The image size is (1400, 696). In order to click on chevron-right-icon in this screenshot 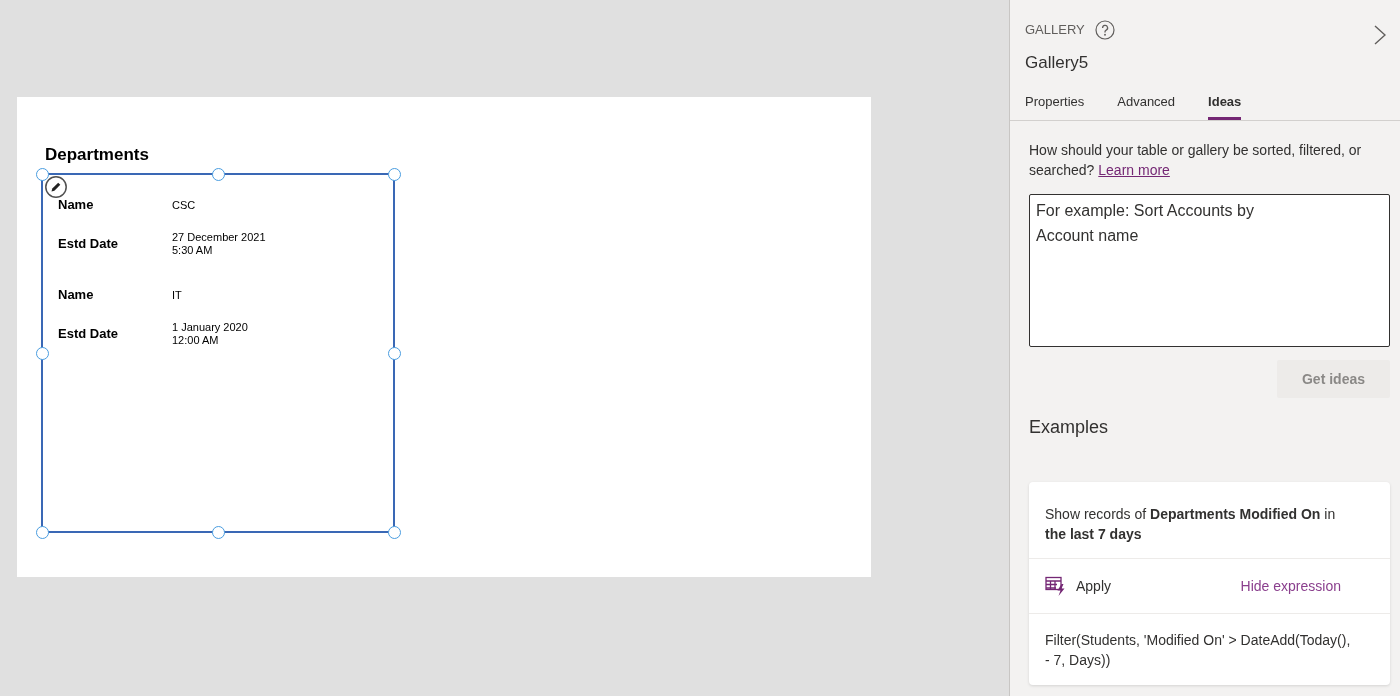, I will do `click(1380, 35)`.